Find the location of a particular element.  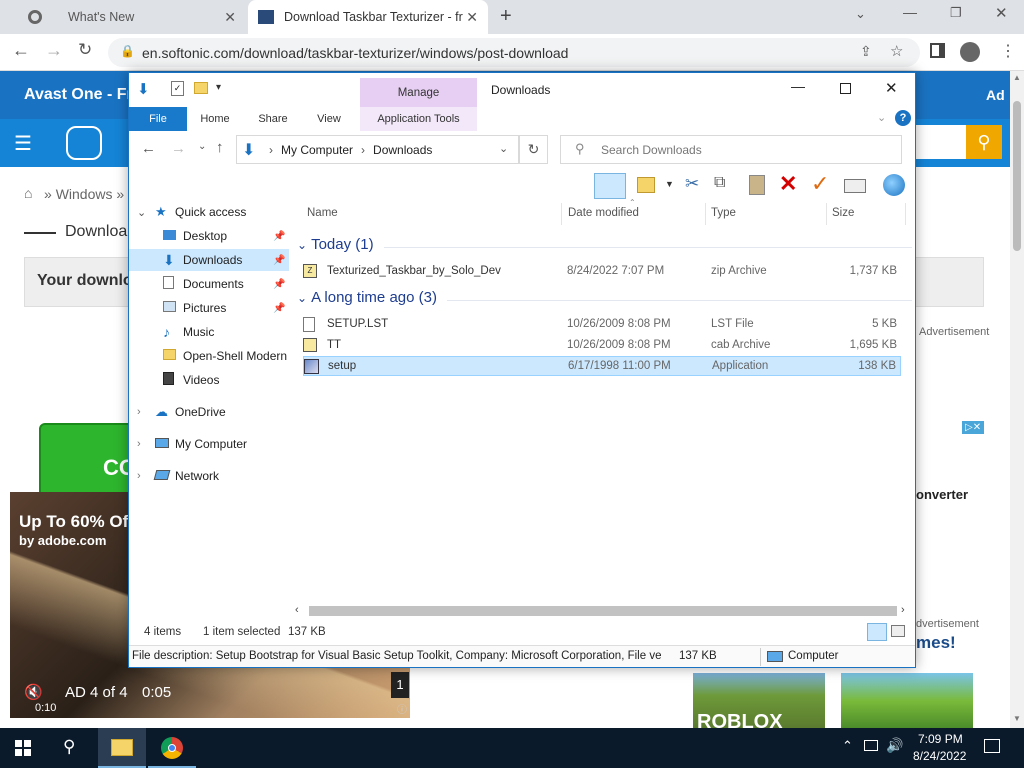

explorer-address-bar: ⬇ › My Computer › Downloads ⌄ is located at coordinates (377, 149).